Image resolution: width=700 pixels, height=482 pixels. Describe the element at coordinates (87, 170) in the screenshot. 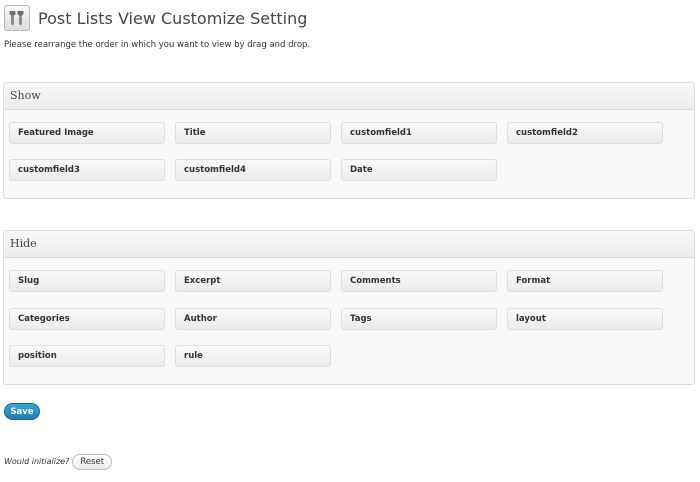

I see `show-item-customfield3: customfield3` at that location.